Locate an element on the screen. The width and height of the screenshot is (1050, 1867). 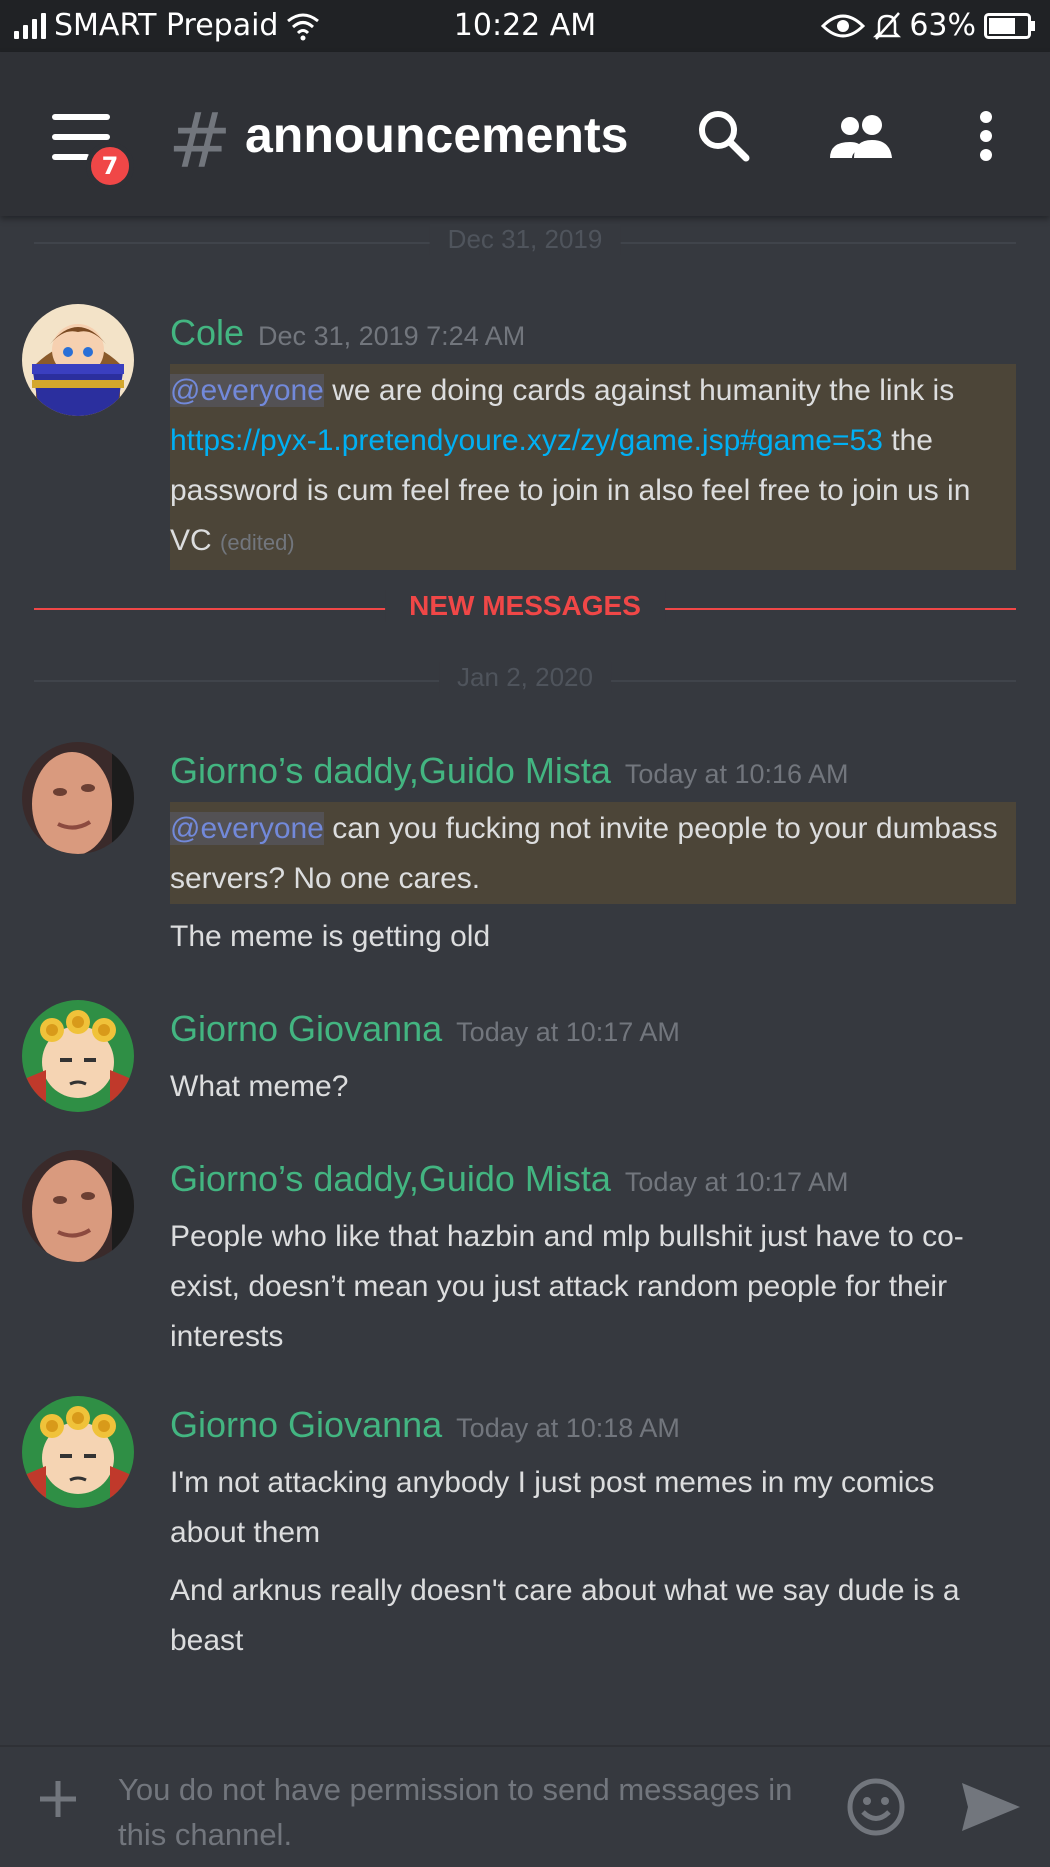
plus-icon is located at coordinates (58, 1799).